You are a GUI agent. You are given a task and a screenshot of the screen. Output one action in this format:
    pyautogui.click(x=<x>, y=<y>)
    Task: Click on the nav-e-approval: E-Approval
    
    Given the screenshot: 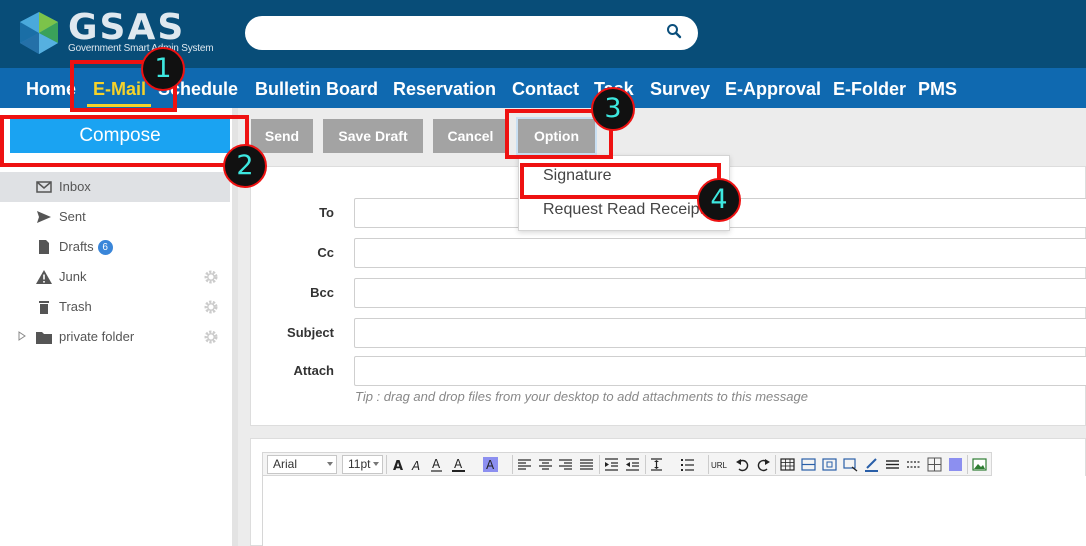 What is the action you would take?
    pyautogui.click(x=773, y=89)
    